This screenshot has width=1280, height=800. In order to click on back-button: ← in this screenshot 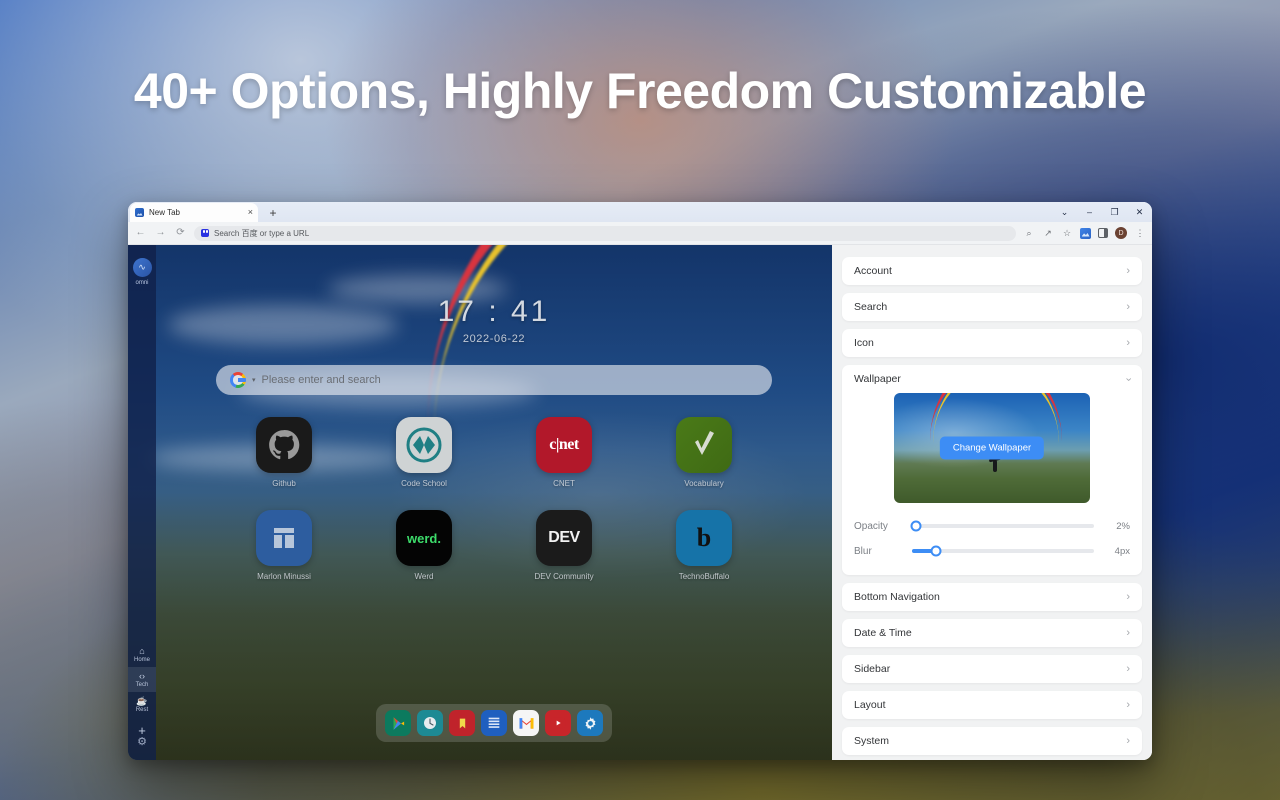, I will do `click(140, 233)`.